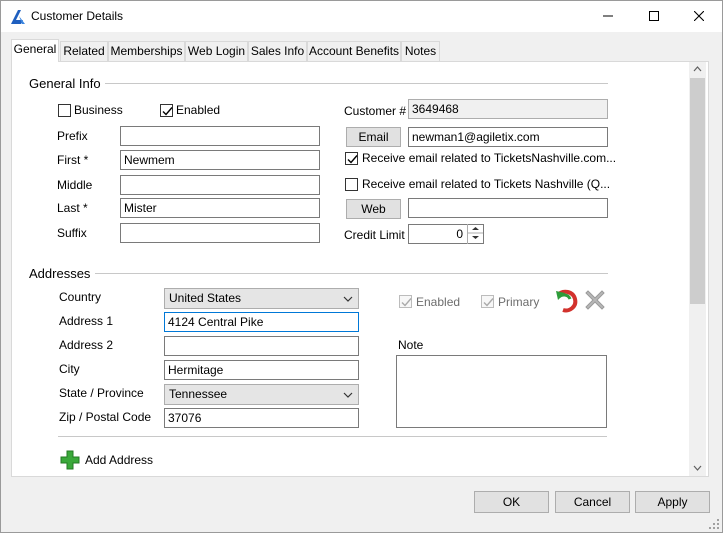 This screenshot has width=723, height=533. What do you see at coordinates (261, 346) in the screenshot?
I see `address2-field` at bounding box center [261, 346].